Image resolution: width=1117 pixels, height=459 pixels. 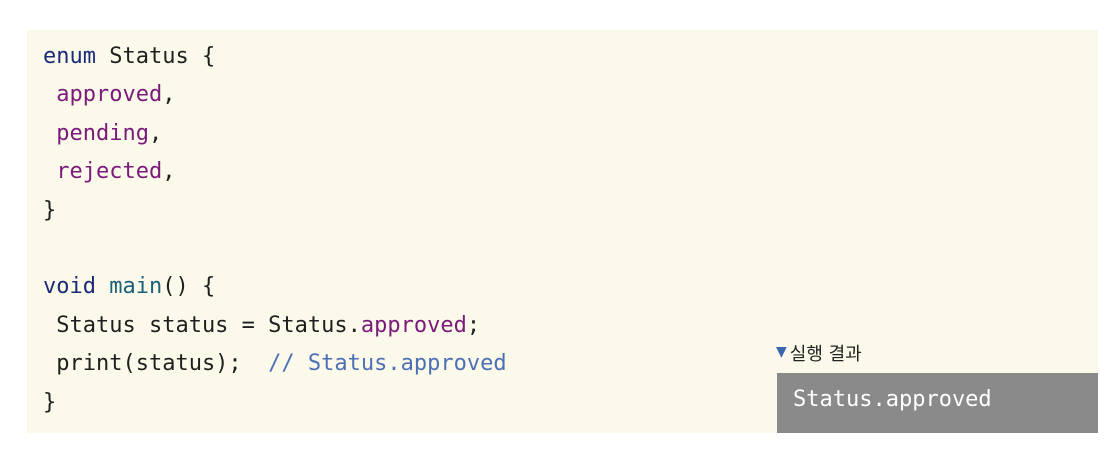 I want to click on code-line: pending,, so click(x=275, y=134).